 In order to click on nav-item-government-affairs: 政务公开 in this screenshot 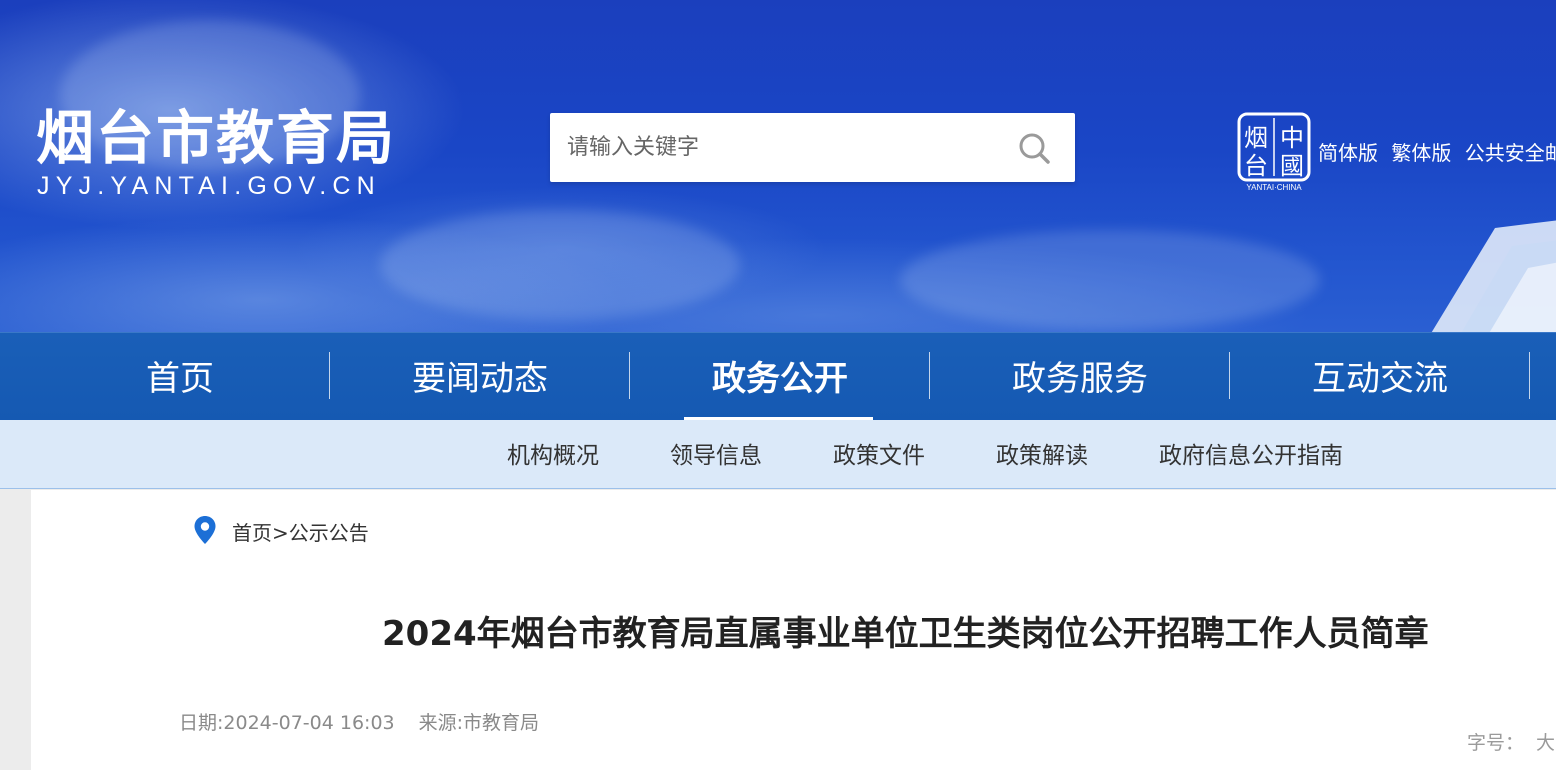, I will do `click(780, 377)`.